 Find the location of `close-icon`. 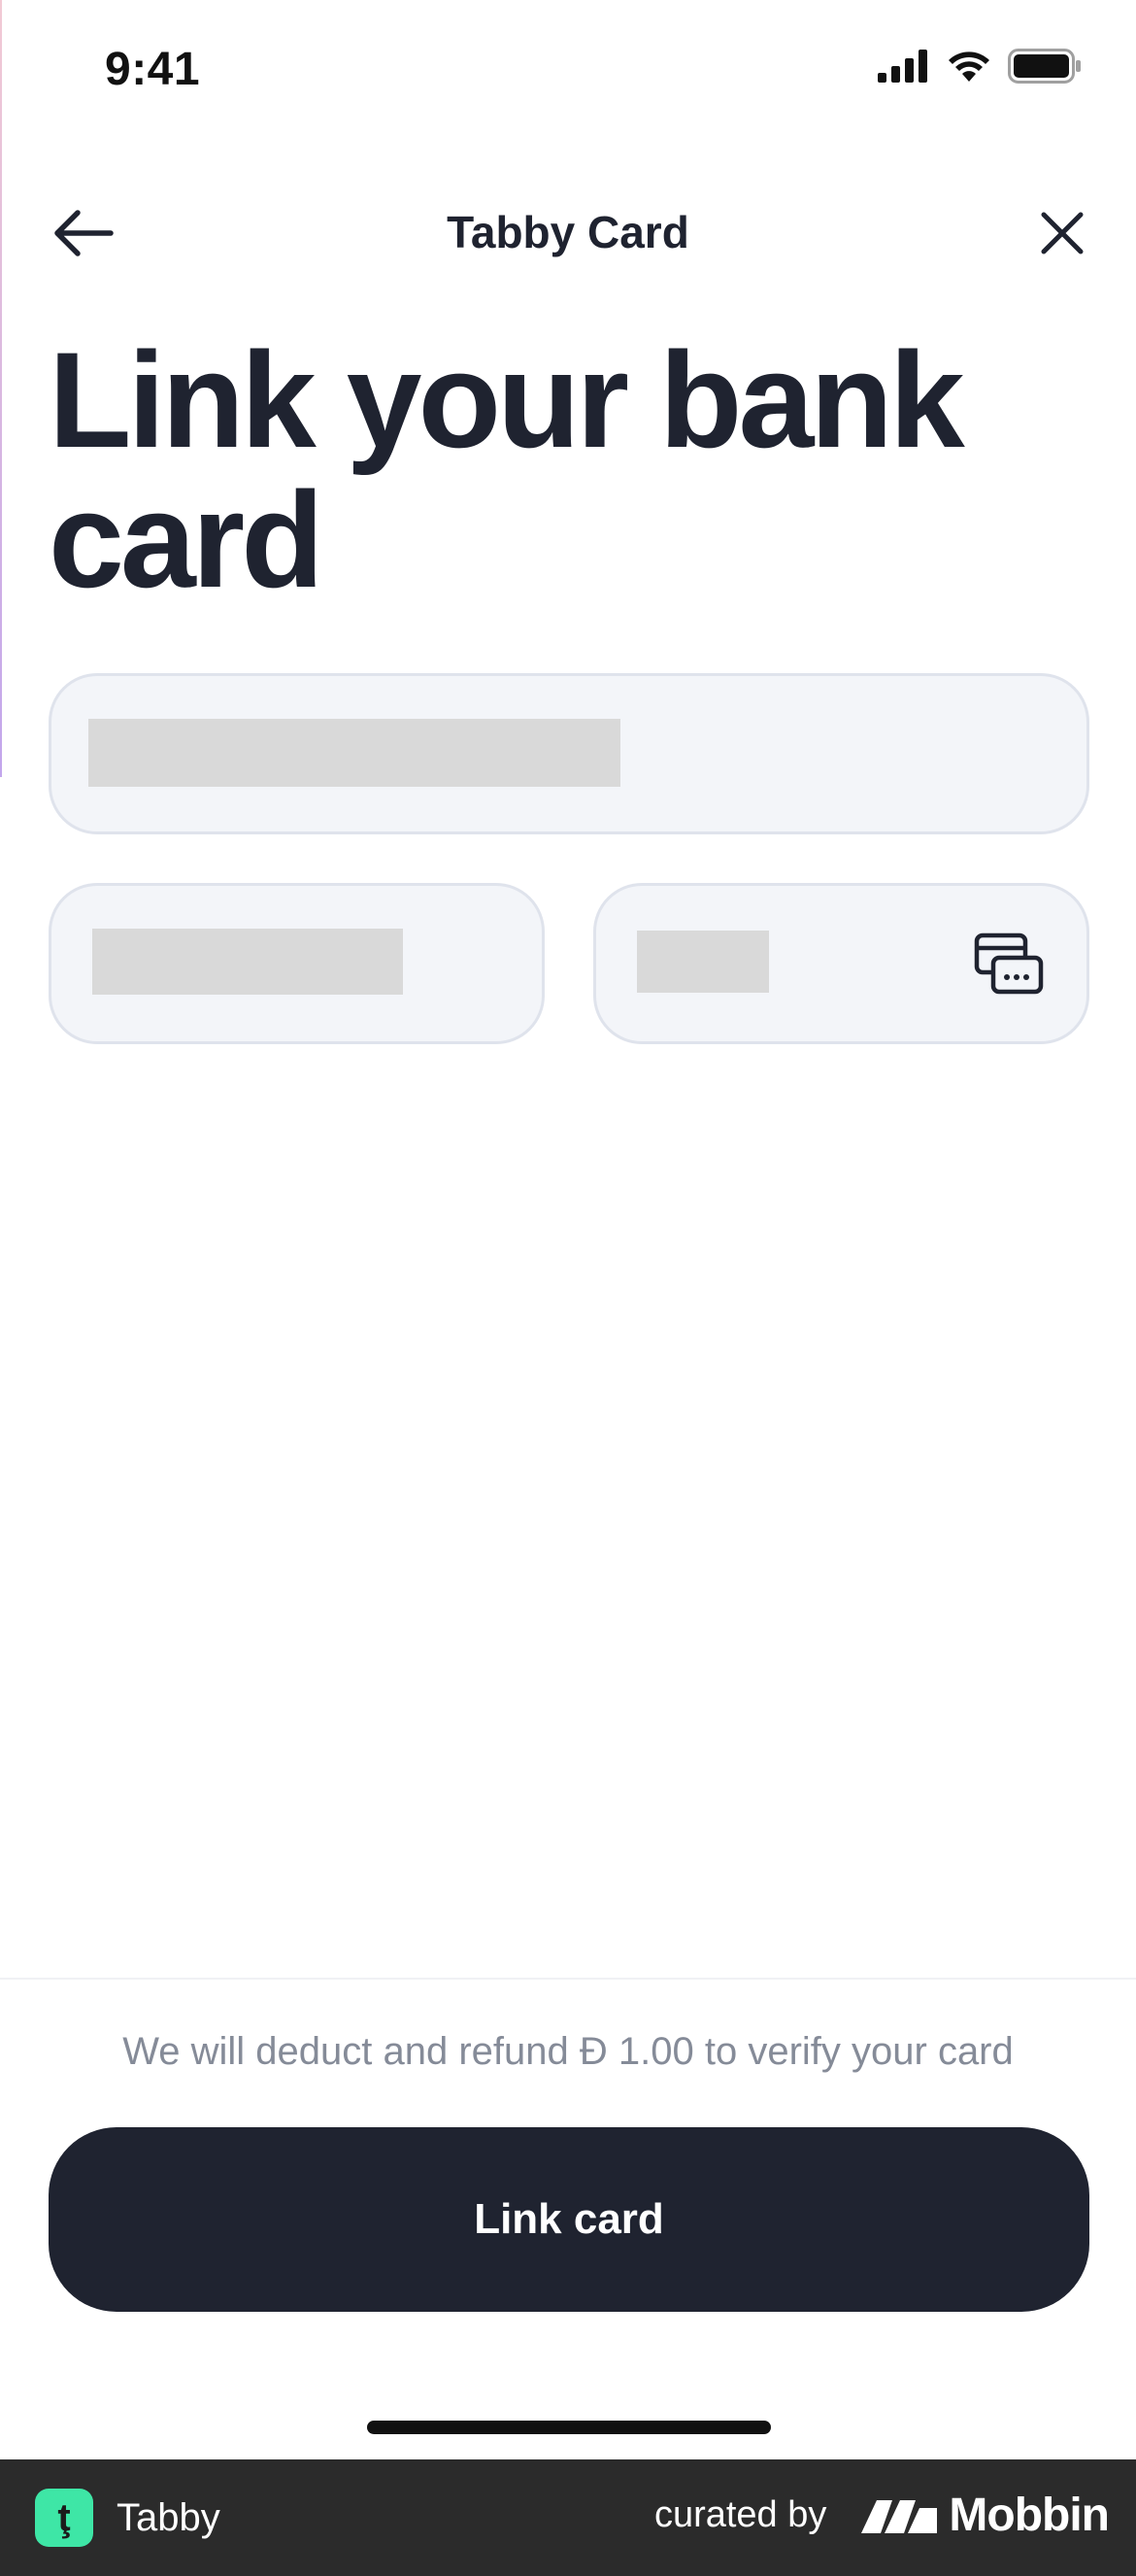

close-icon is located at coordinates (1062, 233).